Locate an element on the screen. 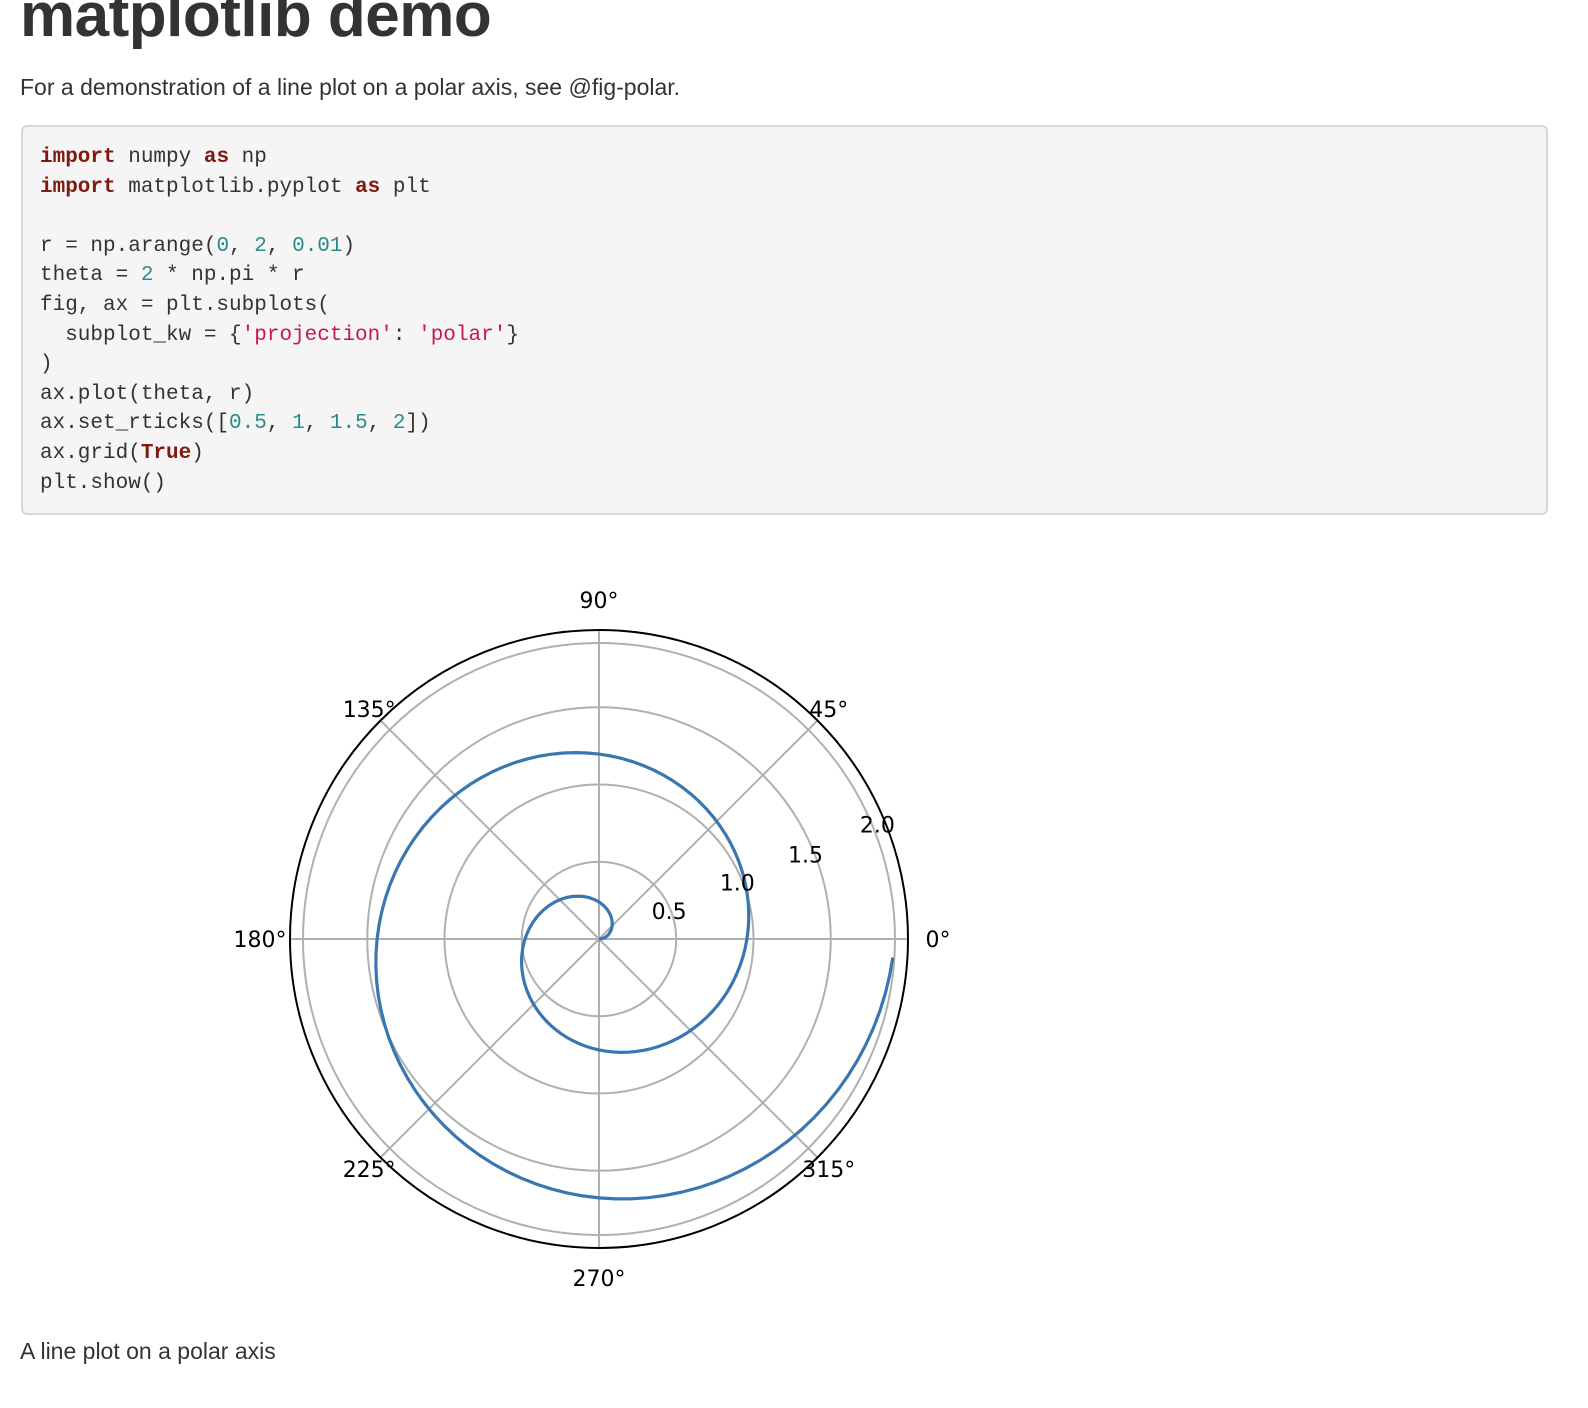  theta-tick-label: 90° is located at coordinates (599, 601).